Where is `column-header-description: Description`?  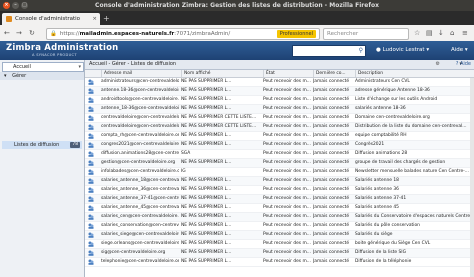 column-header-description: Description is located at coordinates (414, 73).